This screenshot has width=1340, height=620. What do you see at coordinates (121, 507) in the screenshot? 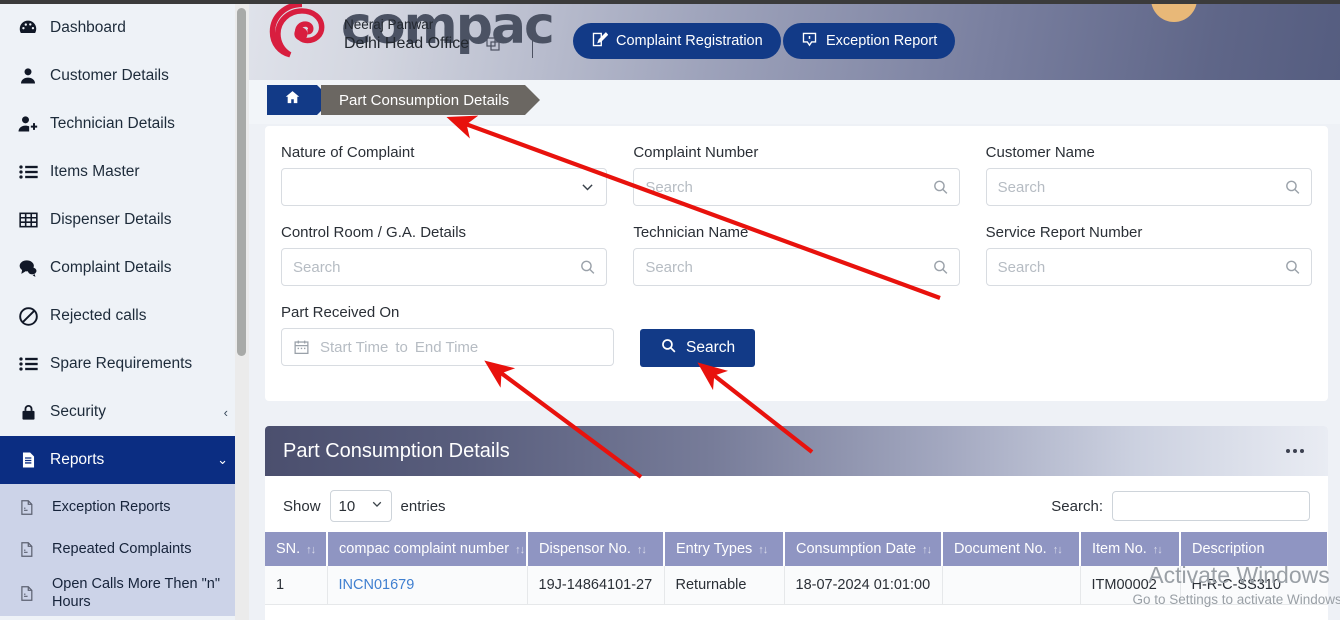
I see `submenu-item-exception-reports: Exception Reports` at bounding box center [121, 507].